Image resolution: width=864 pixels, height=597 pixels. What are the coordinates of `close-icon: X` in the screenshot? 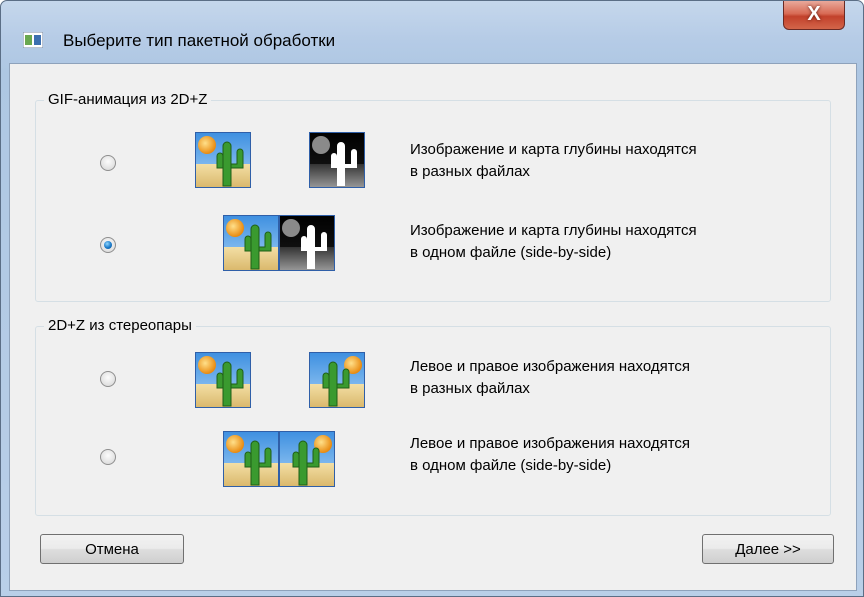 It's located at (814, 14).